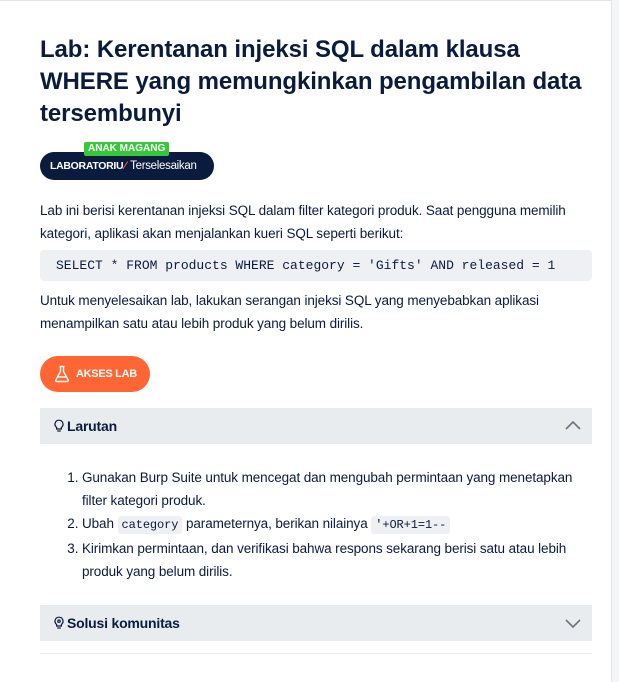  What do you see at coordinates (573, 426) in the screenshot?
I see `chevron-up-icon` at bounding box center [573, 426].